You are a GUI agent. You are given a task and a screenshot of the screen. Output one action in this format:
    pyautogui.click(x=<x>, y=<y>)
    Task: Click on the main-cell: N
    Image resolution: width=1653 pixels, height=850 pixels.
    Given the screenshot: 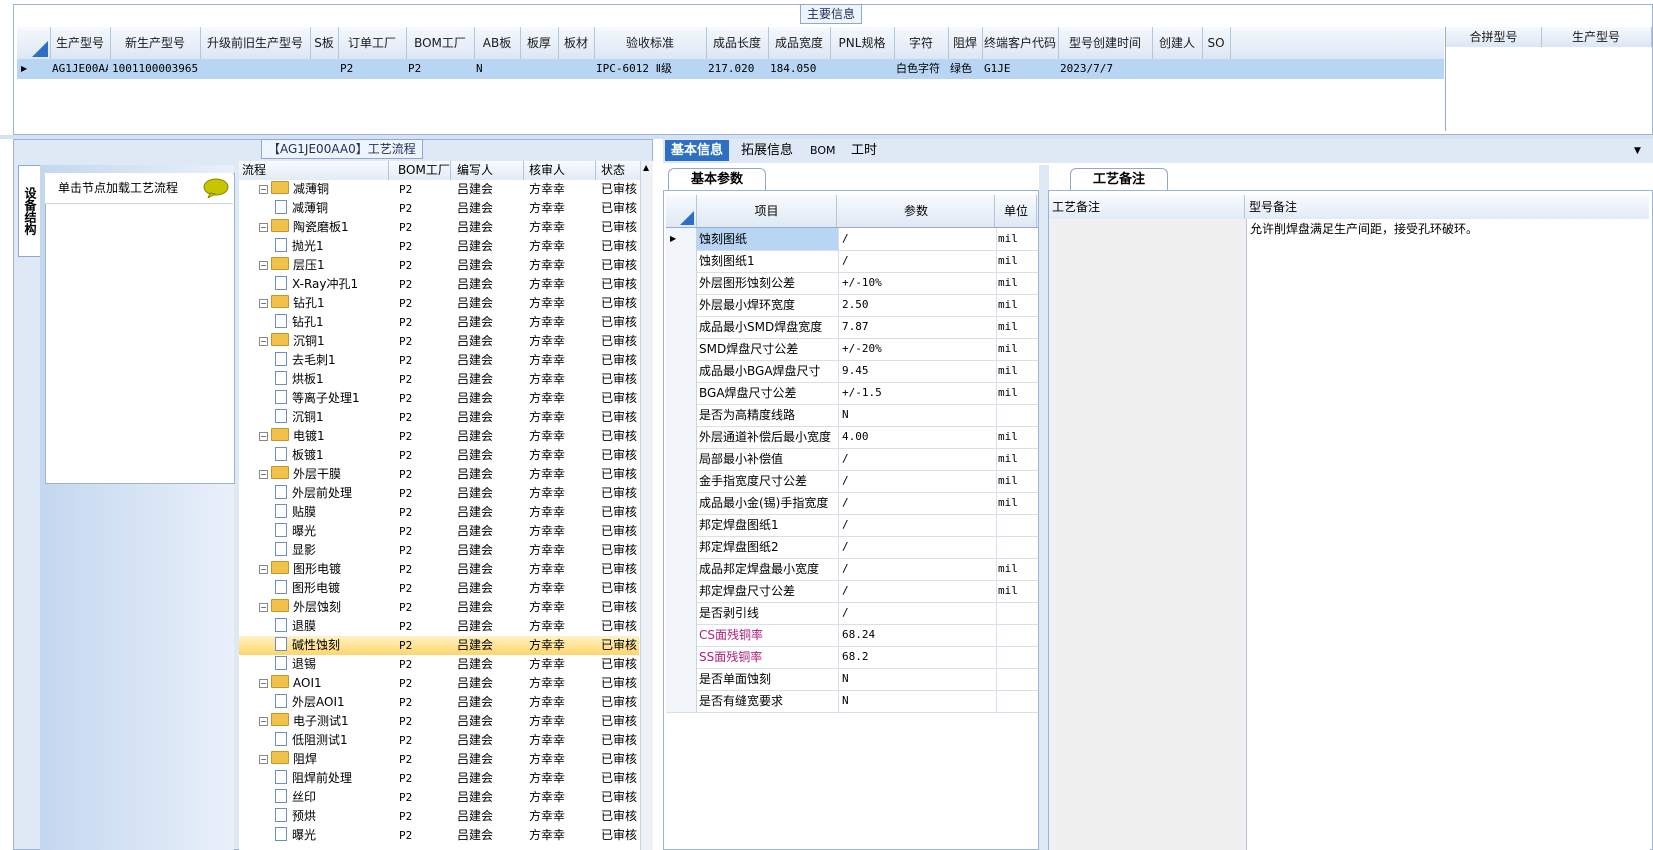 What is the action you would take?
    pyautogui.click(x=497, y=69)
    